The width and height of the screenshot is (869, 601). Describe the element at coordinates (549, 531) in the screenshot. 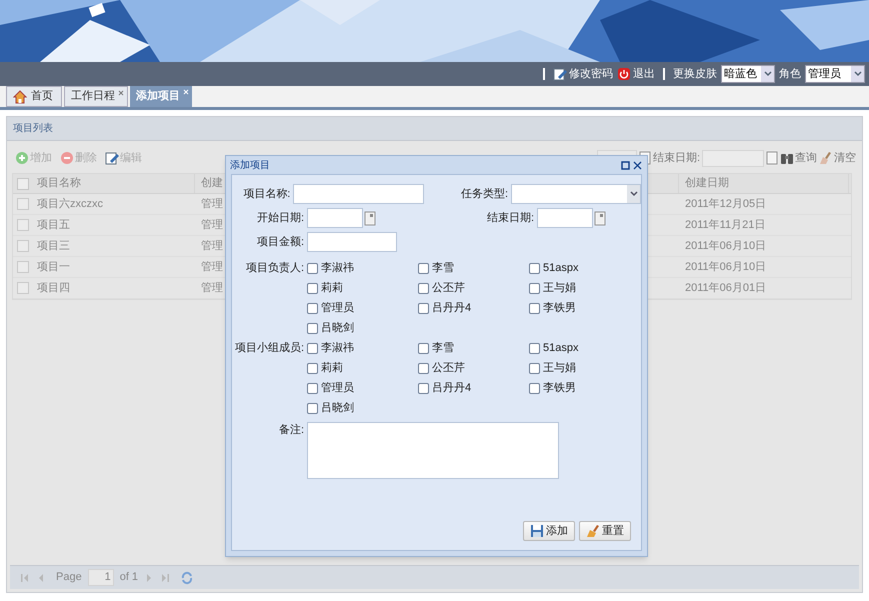

I see `dialog-button: 添加` at that location.